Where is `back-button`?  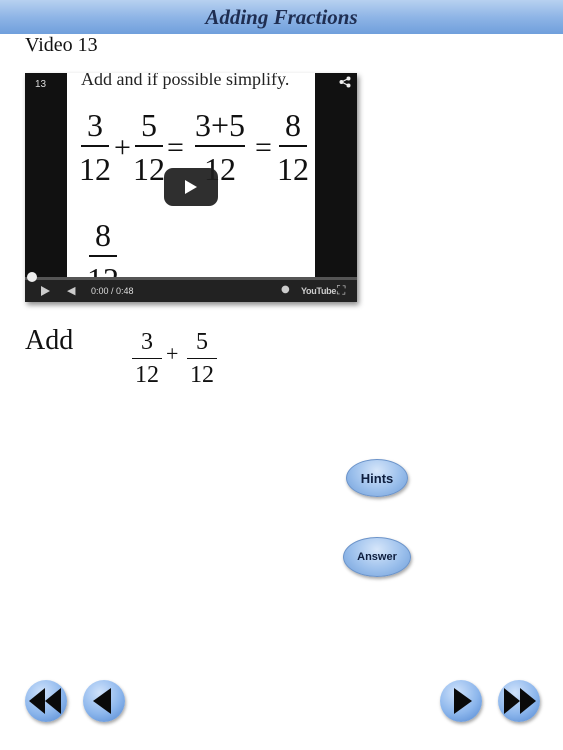
back-button is located at coordinates (104, 701).